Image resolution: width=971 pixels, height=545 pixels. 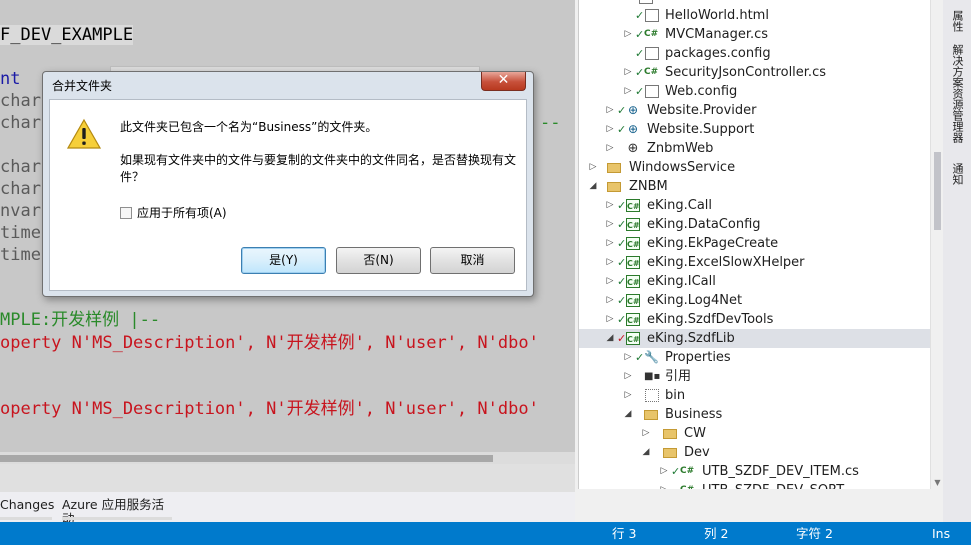 I want to click on yes-button: 是(Y), so click(x=283, y=260).